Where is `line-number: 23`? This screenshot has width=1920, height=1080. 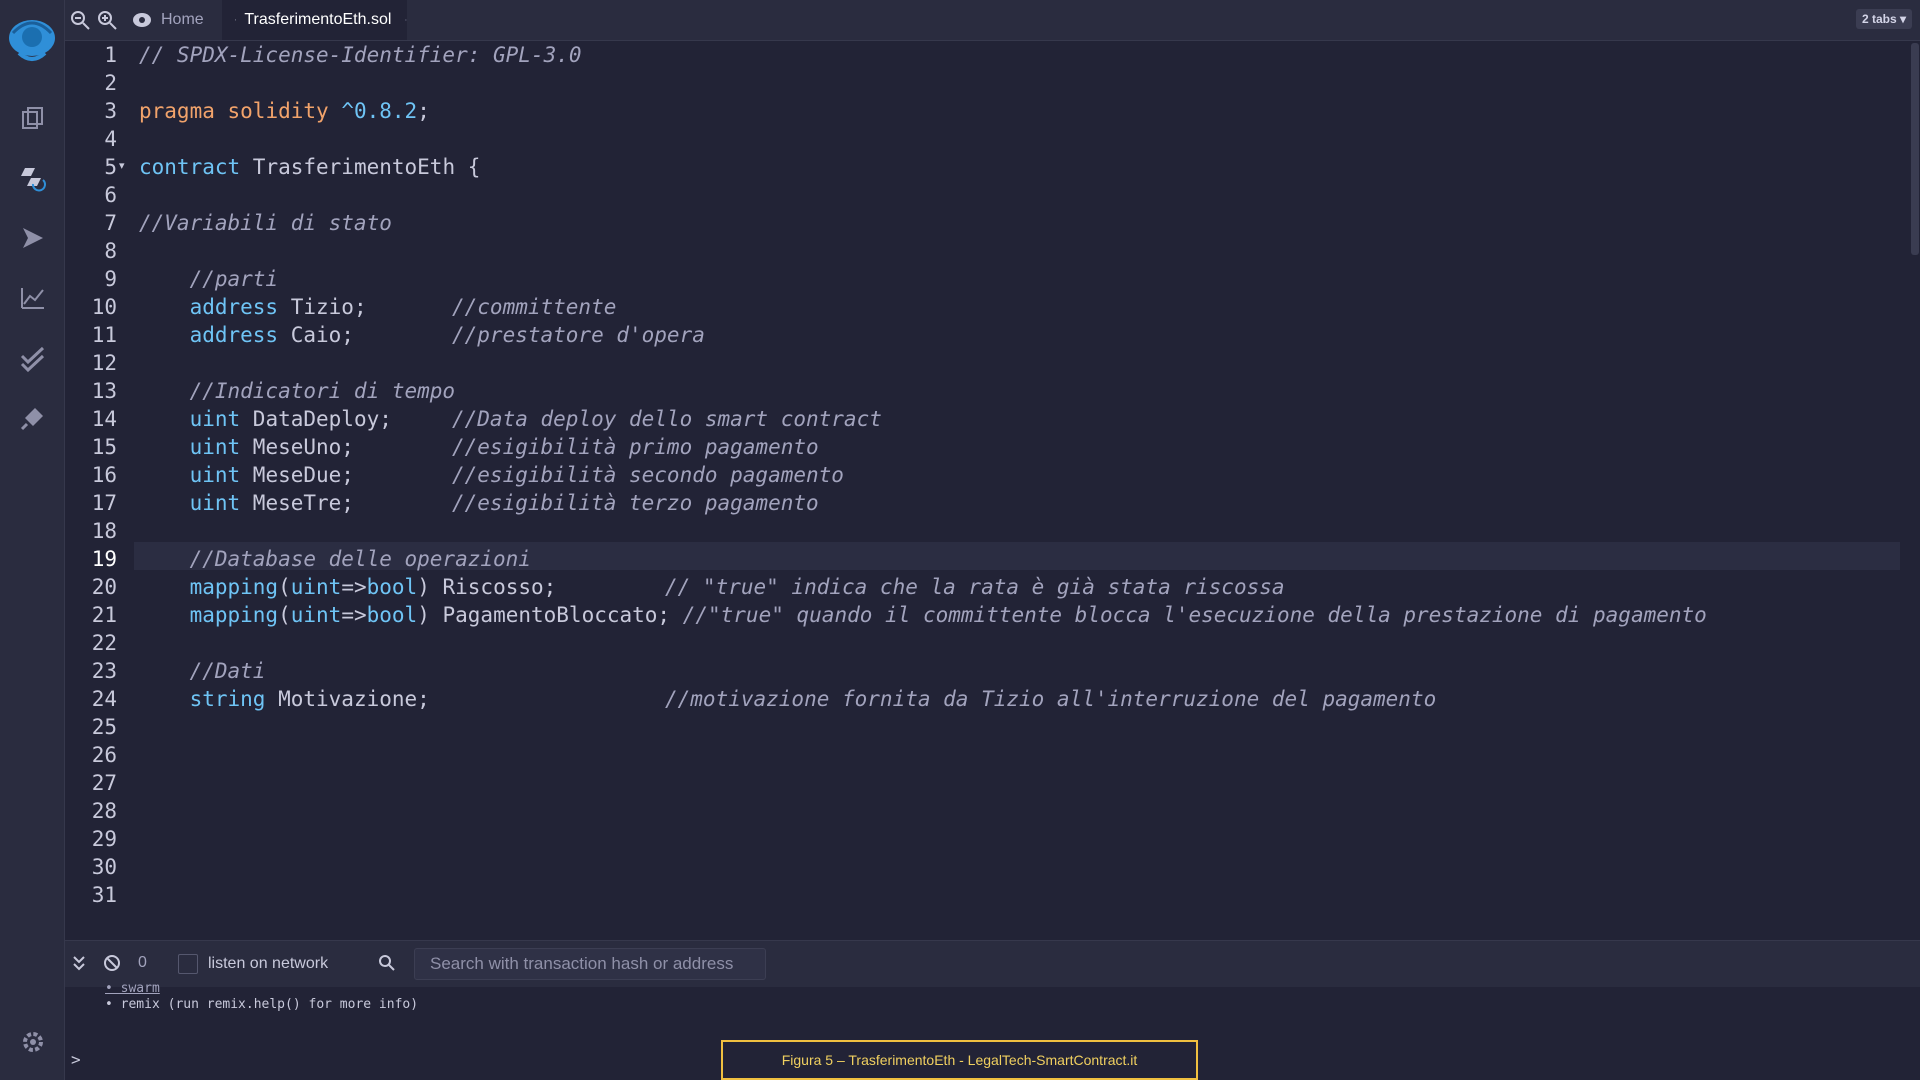
line-number: 23 is located at coordinates (104, 671).